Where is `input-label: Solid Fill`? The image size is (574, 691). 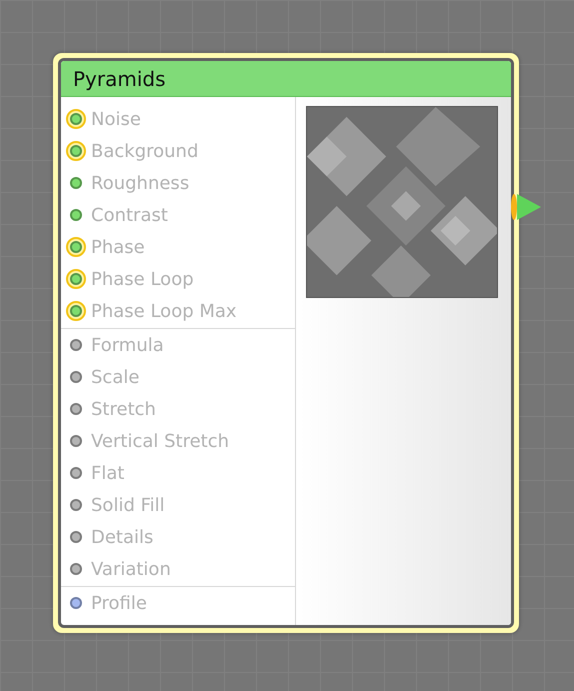
input-label: Solid Fill is located at coordinates (128, 506).